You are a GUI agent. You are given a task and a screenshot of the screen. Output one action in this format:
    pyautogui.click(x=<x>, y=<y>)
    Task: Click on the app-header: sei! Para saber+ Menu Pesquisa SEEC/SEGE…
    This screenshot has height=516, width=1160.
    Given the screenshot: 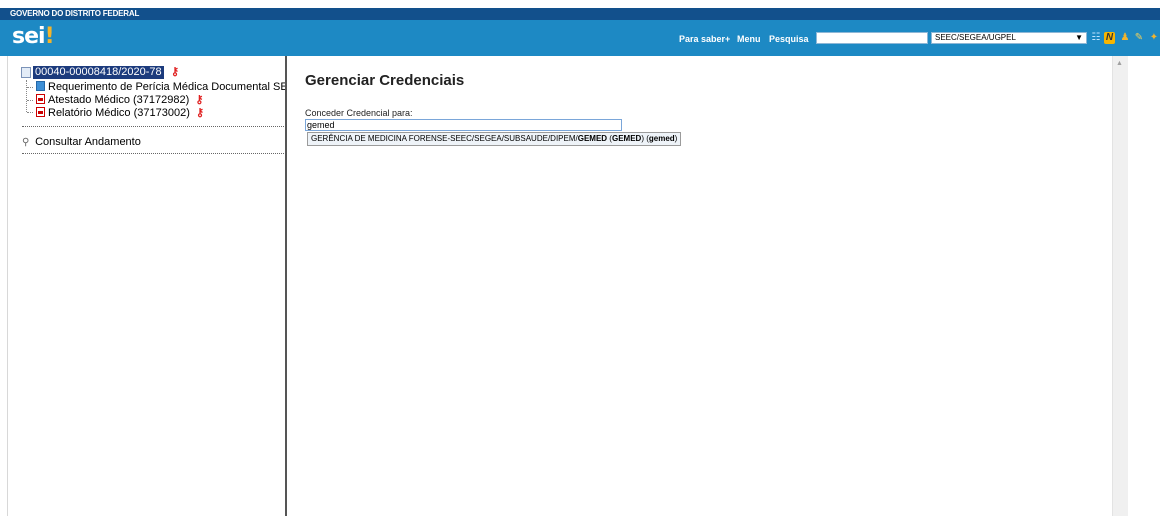 What is the action you would take?
    pyautogui.click(x=580, y=38)
    